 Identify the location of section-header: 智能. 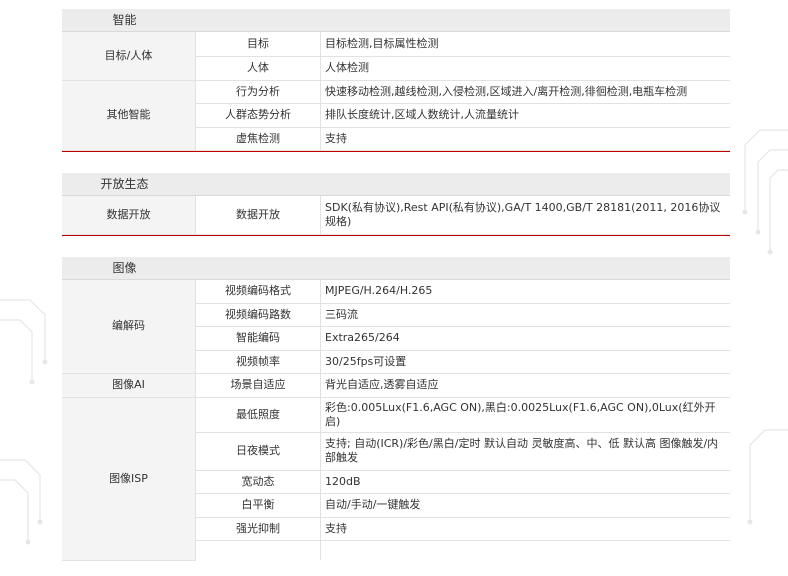
(396, 20).